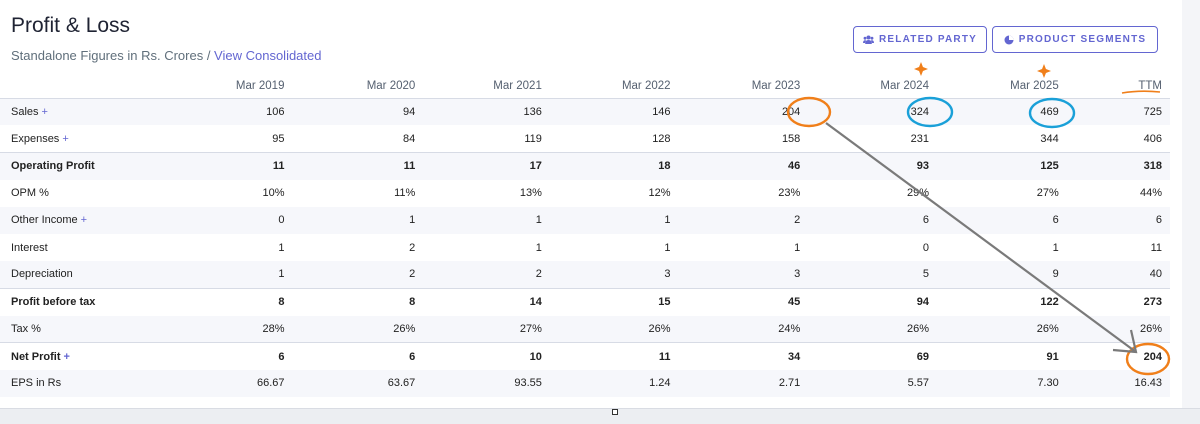 Image resolution: width=1200 pixels, height=424 pixels. Describe the element at coordinates (358, 112) in the screenshot. I see `table-cell: 94` at that location.